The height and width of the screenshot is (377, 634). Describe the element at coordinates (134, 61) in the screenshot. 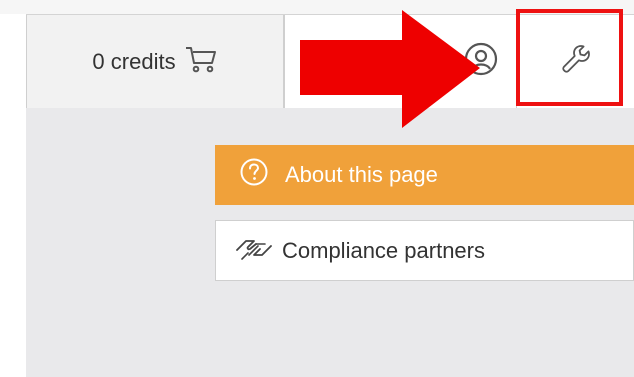

I see `credits-label: 0 credits` at that location.